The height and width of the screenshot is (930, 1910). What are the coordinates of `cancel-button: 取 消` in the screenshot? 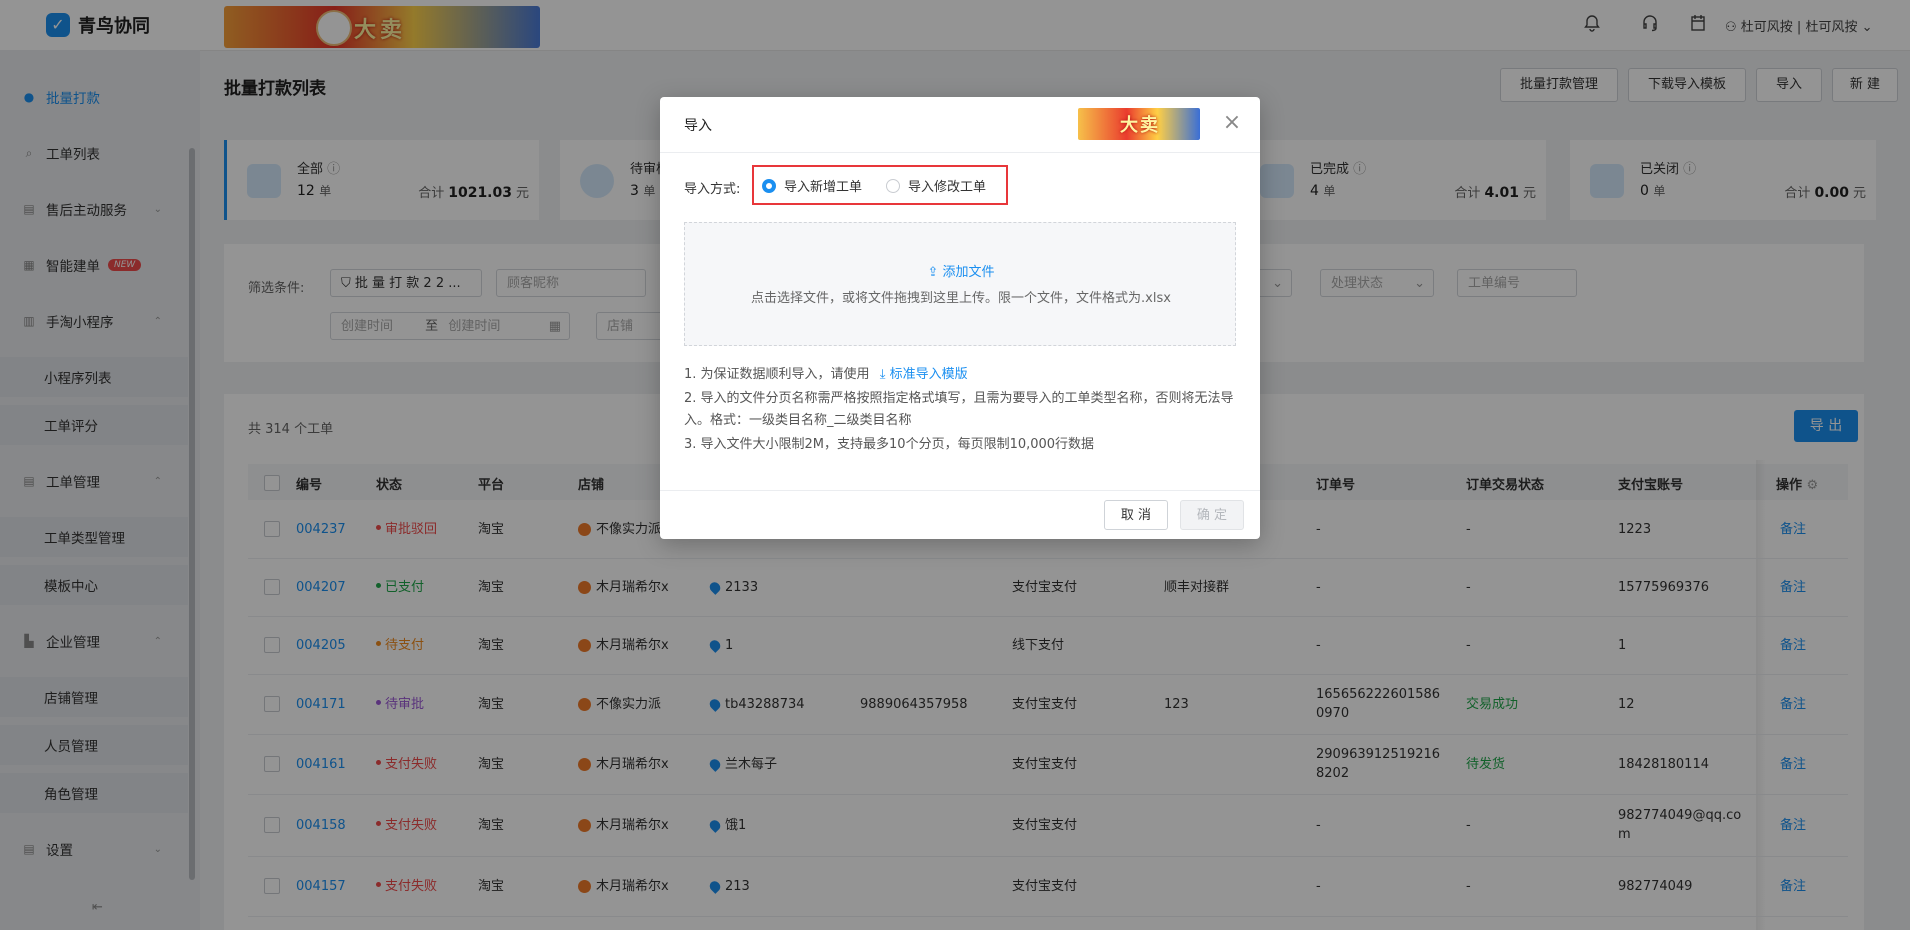 It's located at (1136, 515).